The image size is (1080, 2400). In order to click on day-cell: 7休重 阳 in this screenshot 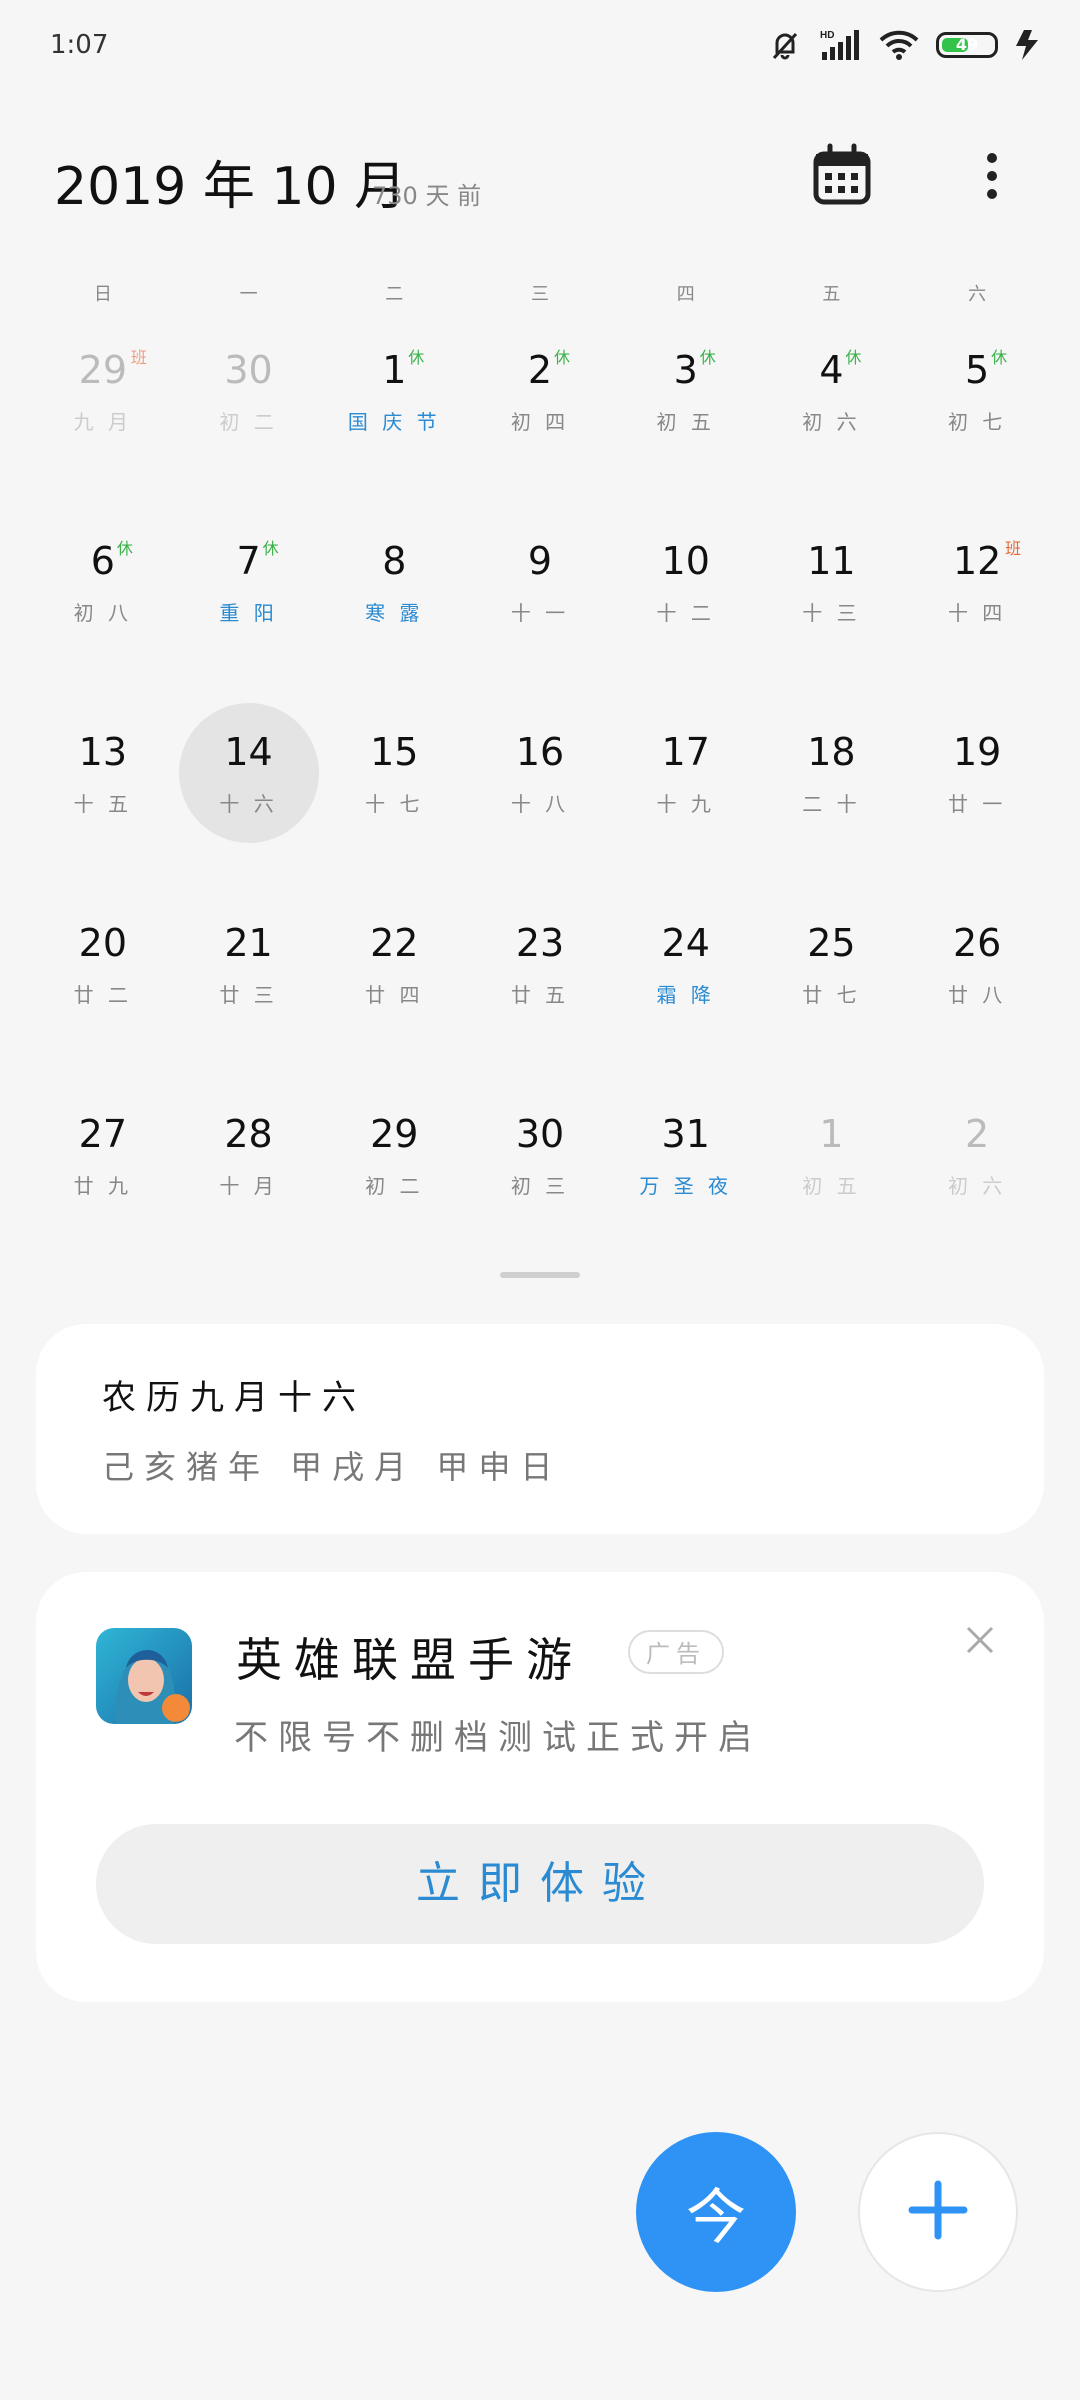, I will do `click(249, 606)`.